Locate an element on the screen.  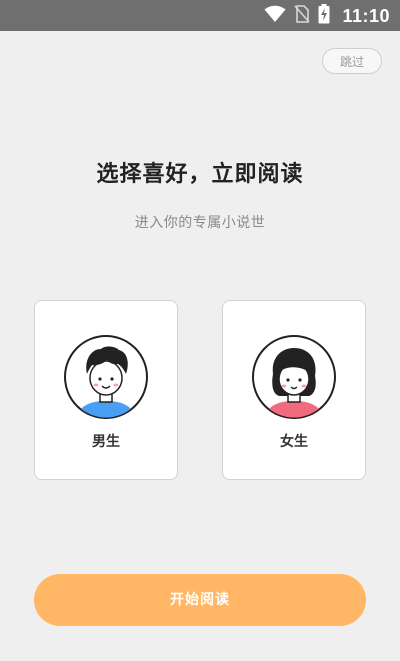
gender-card-male: 男生 is located at coordinates (106, 390).